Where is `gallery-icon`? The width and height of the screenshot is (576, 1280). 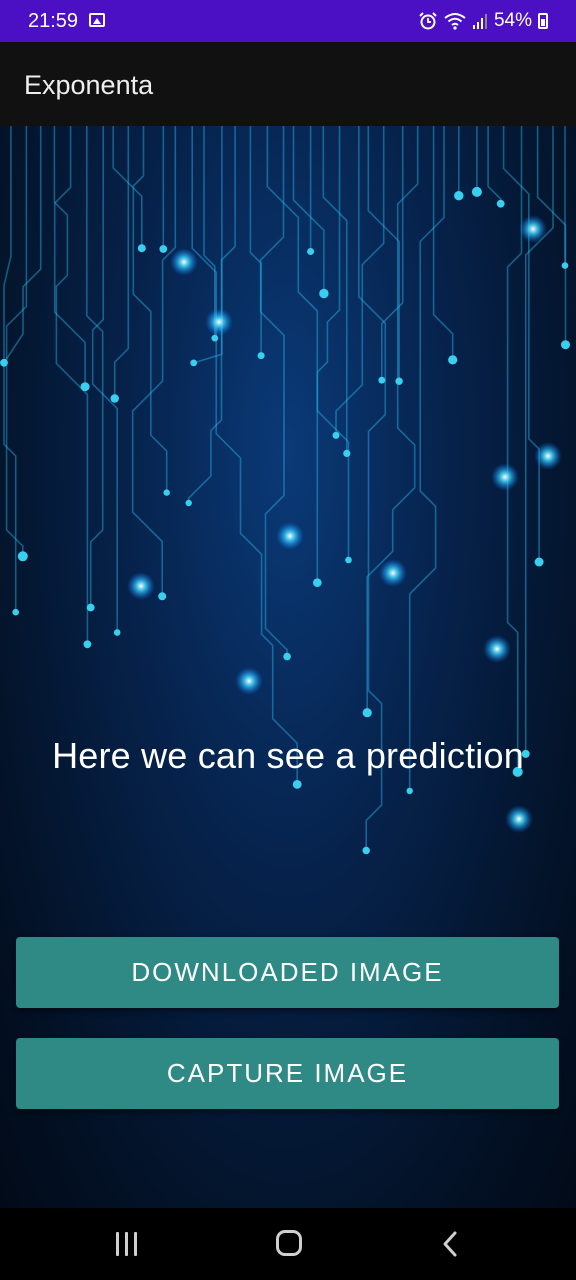
gallery-icon is located at coordinates (97, 20).